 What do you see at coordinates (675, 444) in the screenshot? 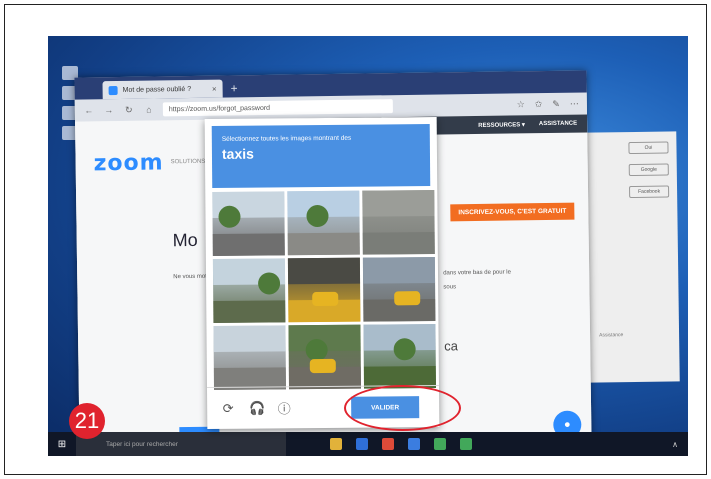
I see `tray-chevron-icon: ∧` at bounding box center [675, 444].